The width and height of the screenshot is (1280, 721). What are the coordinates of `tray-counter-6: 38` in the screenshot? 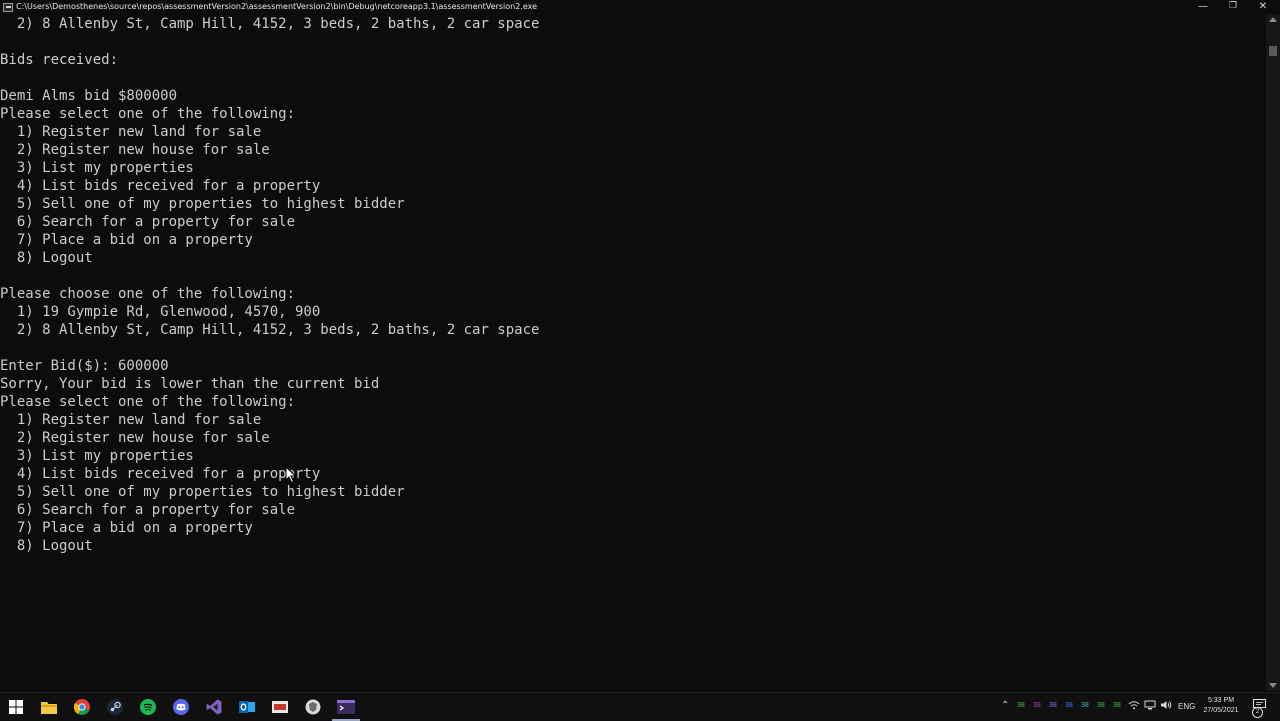 It's located at (1101, 705).